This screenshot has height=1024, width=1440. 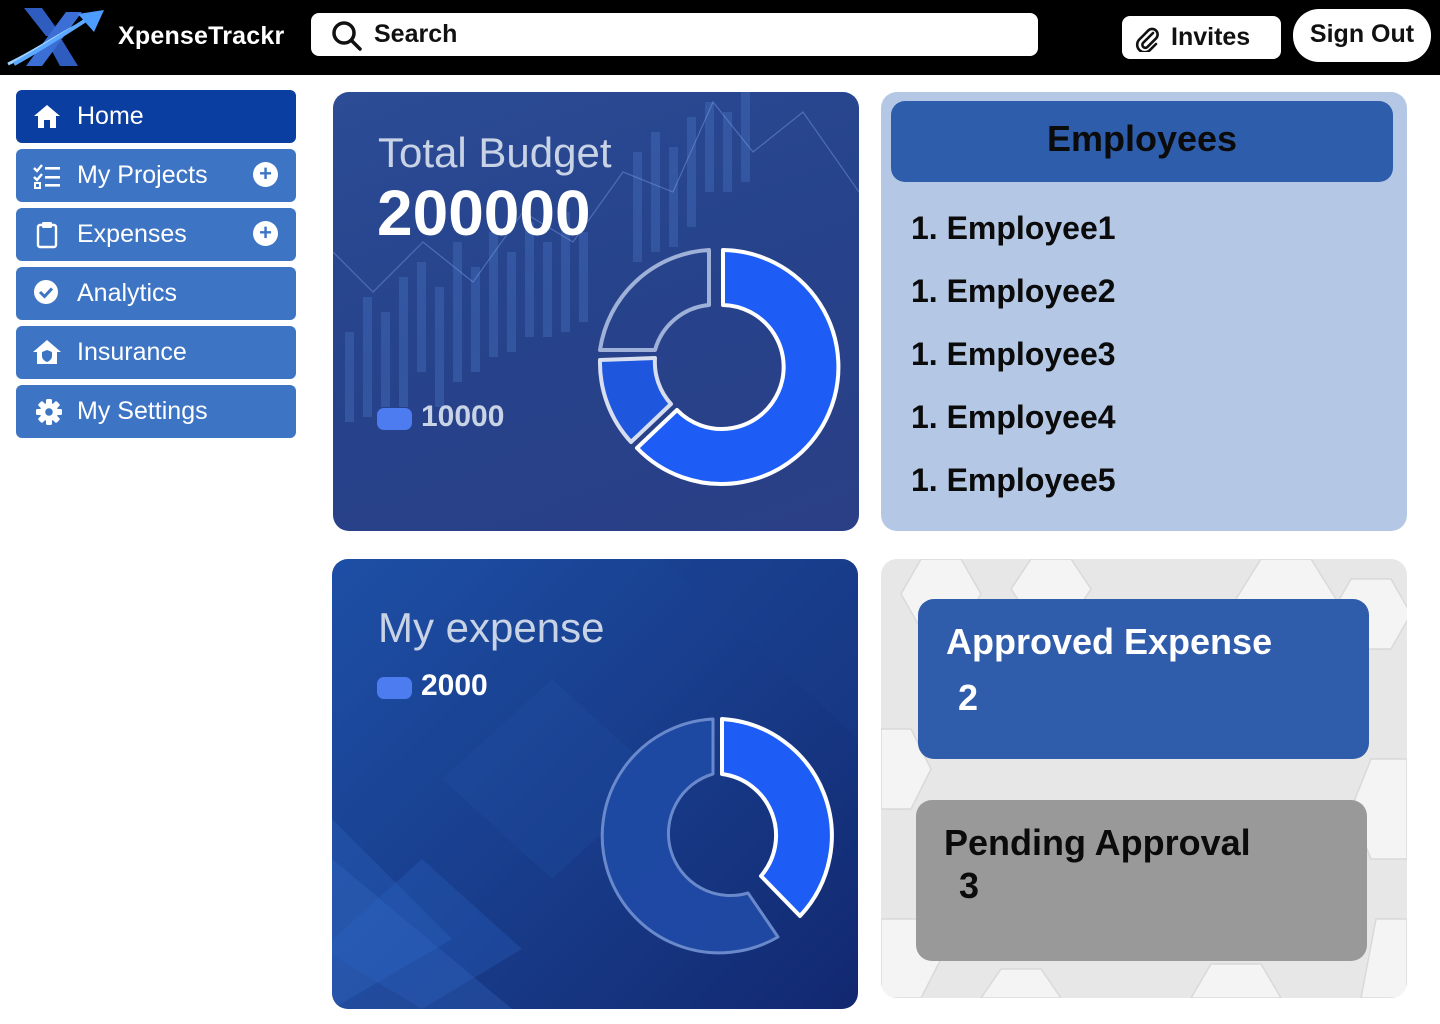 What do you see at coordinates (46, 176) in the screenshot?
I see `checklist-icon` at bounding box center [46, 176].